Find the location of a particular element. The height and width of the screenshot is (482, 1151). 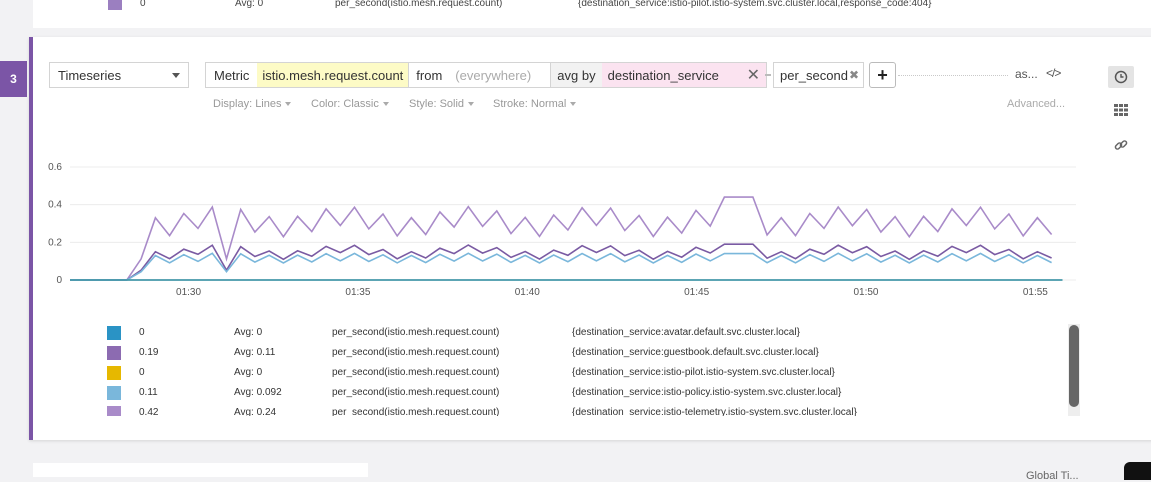

group-by-value: destination_service is located at coordinates (663, 75).